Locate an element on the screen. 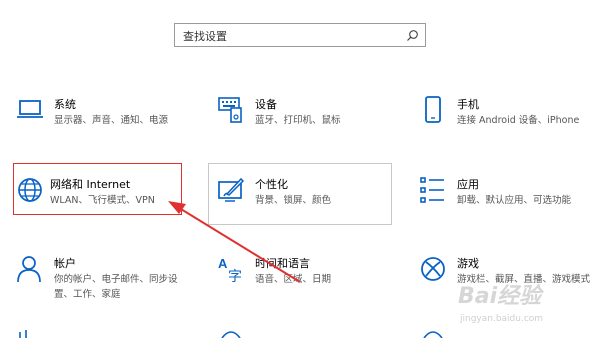 Image resolution: width=600 pixels, height=338 pixels. personalization-icon is located at coordinates (231, 189).